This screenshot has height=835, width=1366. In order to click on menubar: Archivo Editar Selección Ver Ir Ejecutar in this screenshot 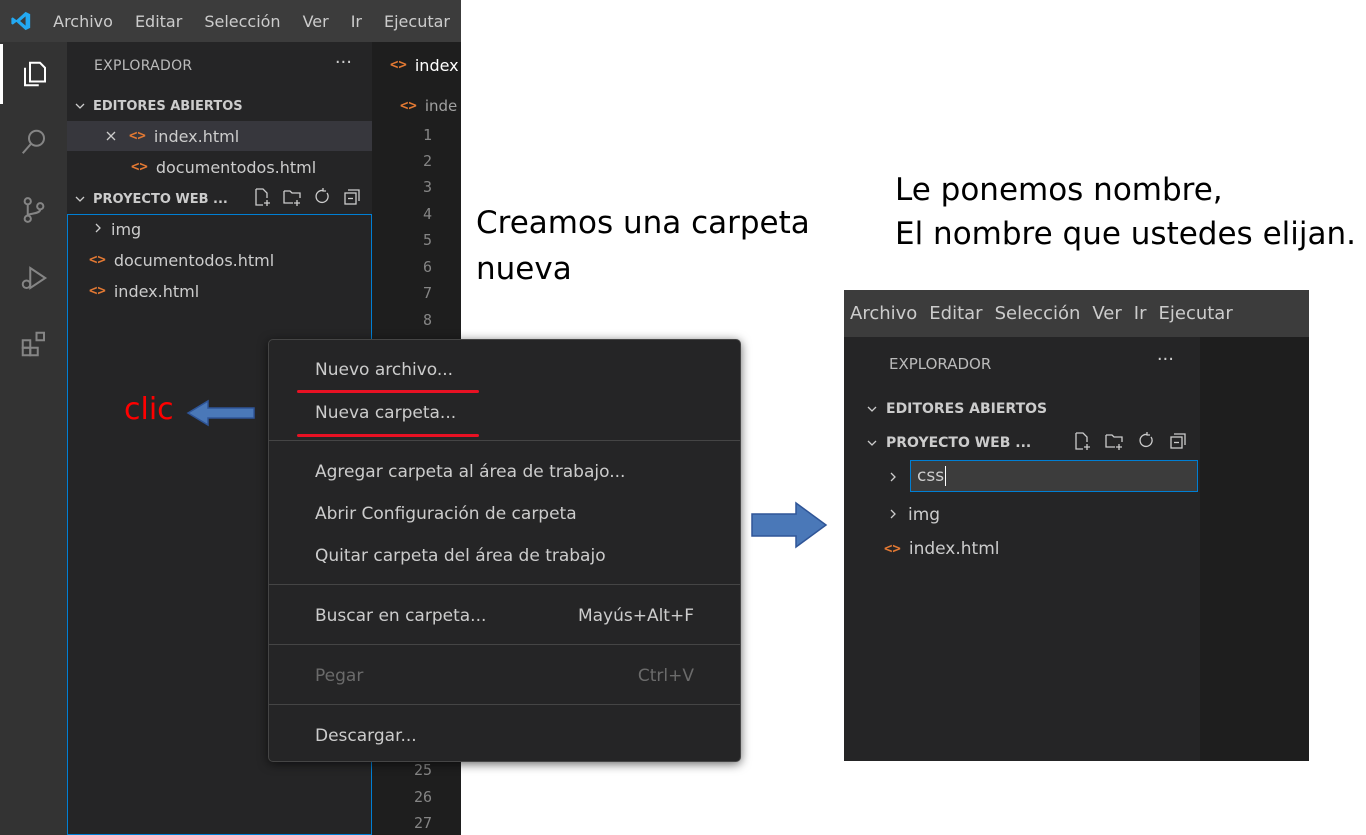, I will do `click(1076, 313)`.